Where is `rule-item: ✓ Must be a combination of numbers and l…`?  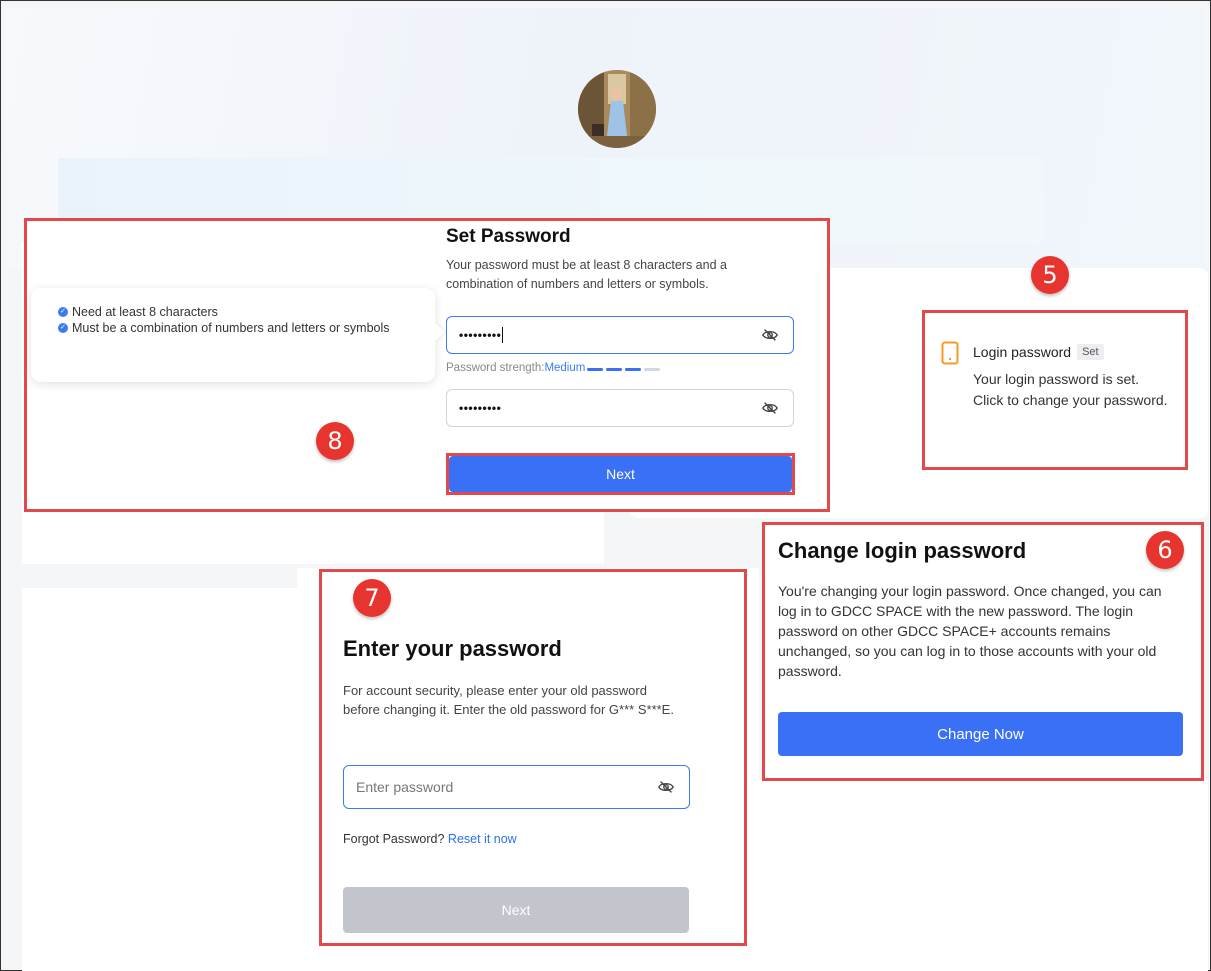 rule-item: ✓ Must be a combination of numbers and l… is located at coordinates (246, 328).